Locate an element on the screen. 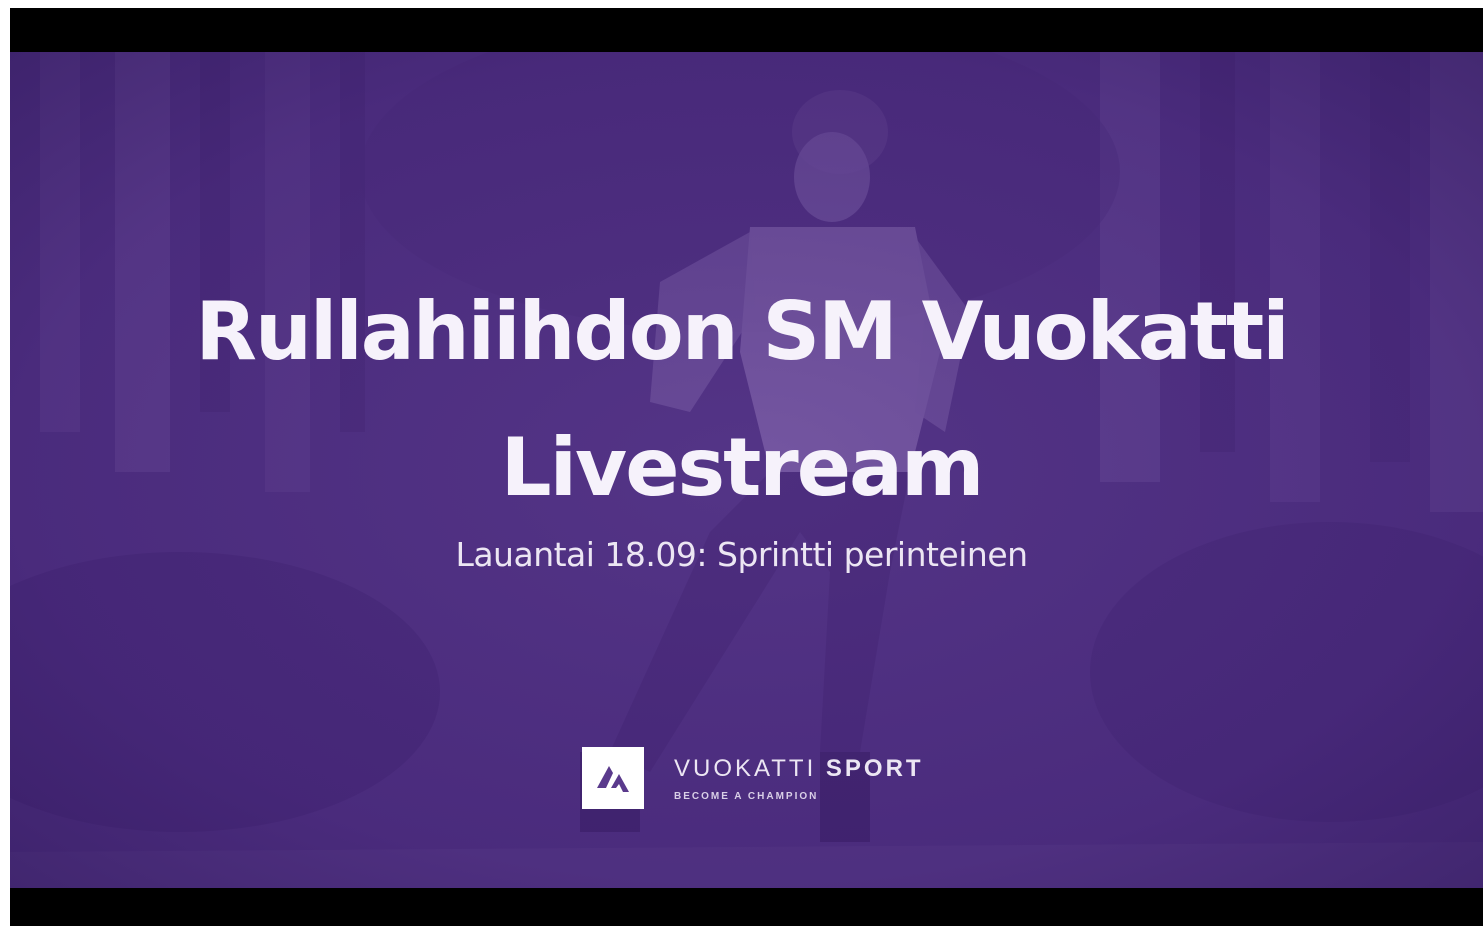 This screenshot has width=1483, height=927. brand-logo: VUOKATTI SPORT BECOME A CHAMPION is located at coordinates (753, 778).